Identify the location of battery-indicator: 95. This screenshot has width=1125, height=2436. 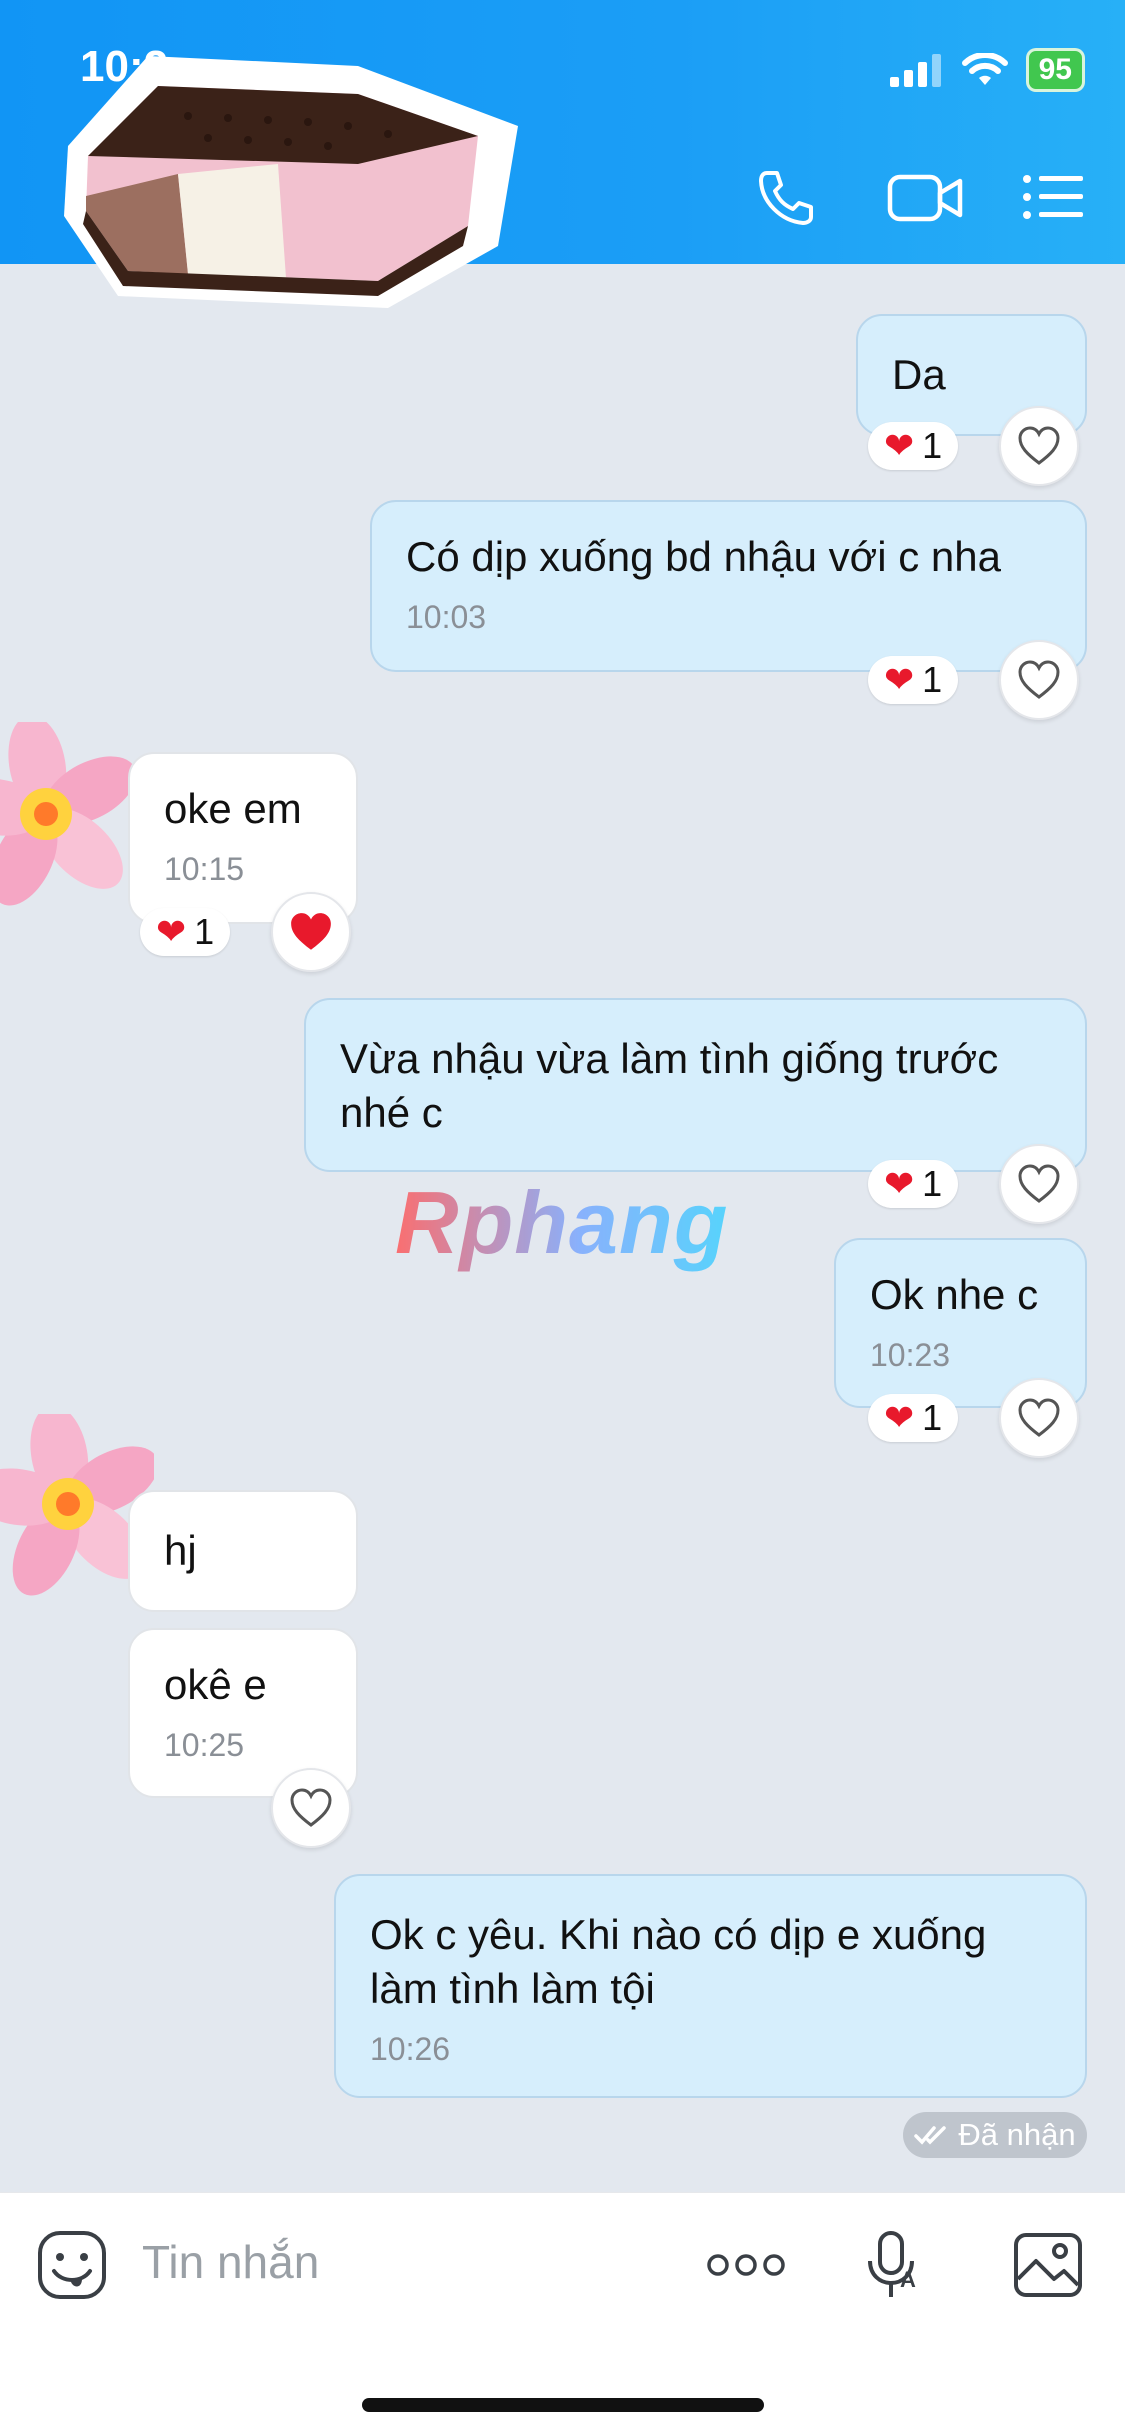
(1055, 70).